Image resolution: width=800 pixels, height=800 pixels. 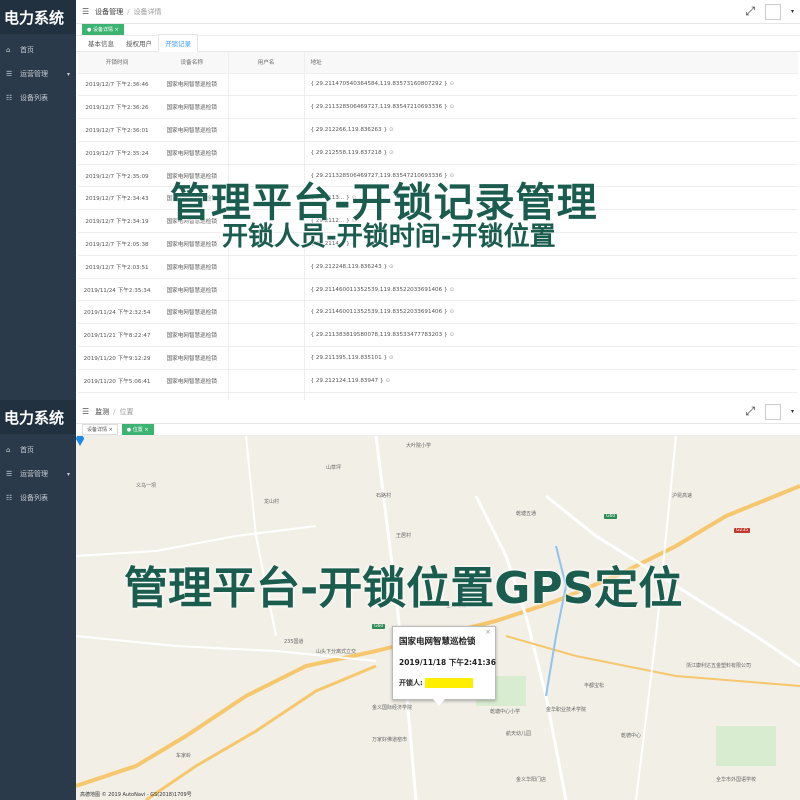 What do you see at coordinates (178, 43) in the screenshot?
I see `tab-unlock-records: 开锁记录` at bounding box center [178, 43].